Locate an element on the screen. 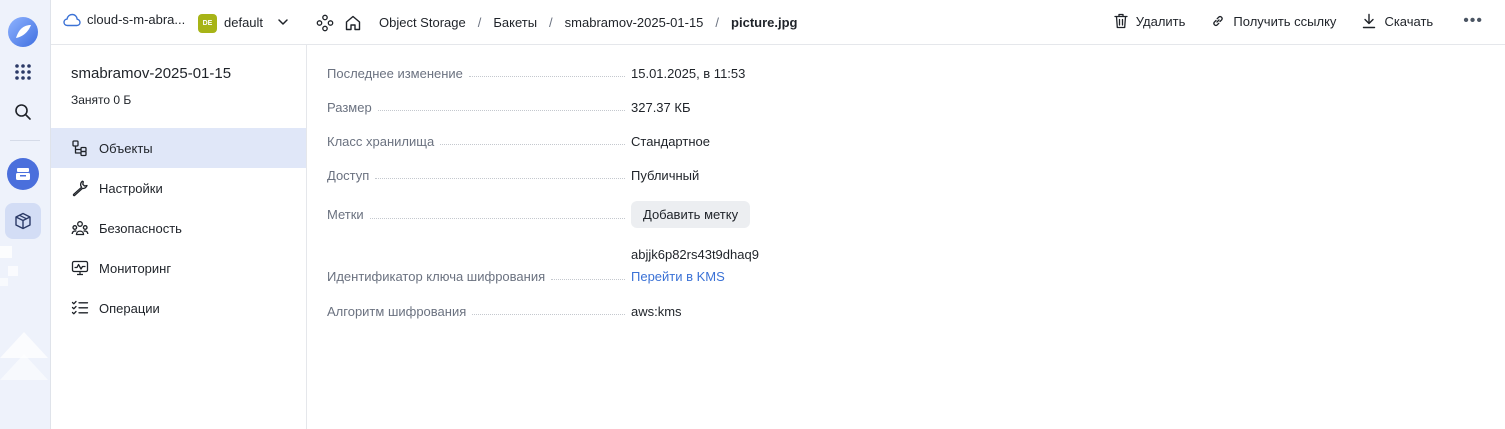  nav-item-monitoring: Мониторинг is located at coordinates (178, 268).